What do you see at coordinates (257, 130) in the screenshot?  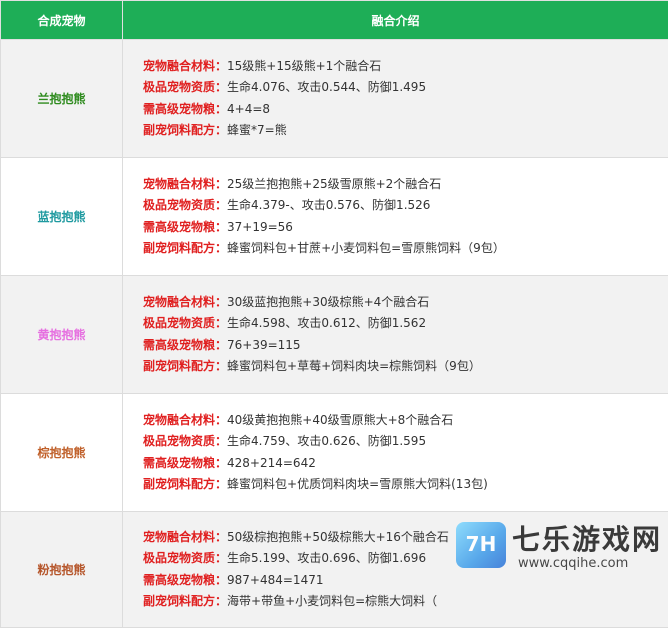 I see `recipe-value: 蜂蜜*7=熊` at bounding box center [257, 130].